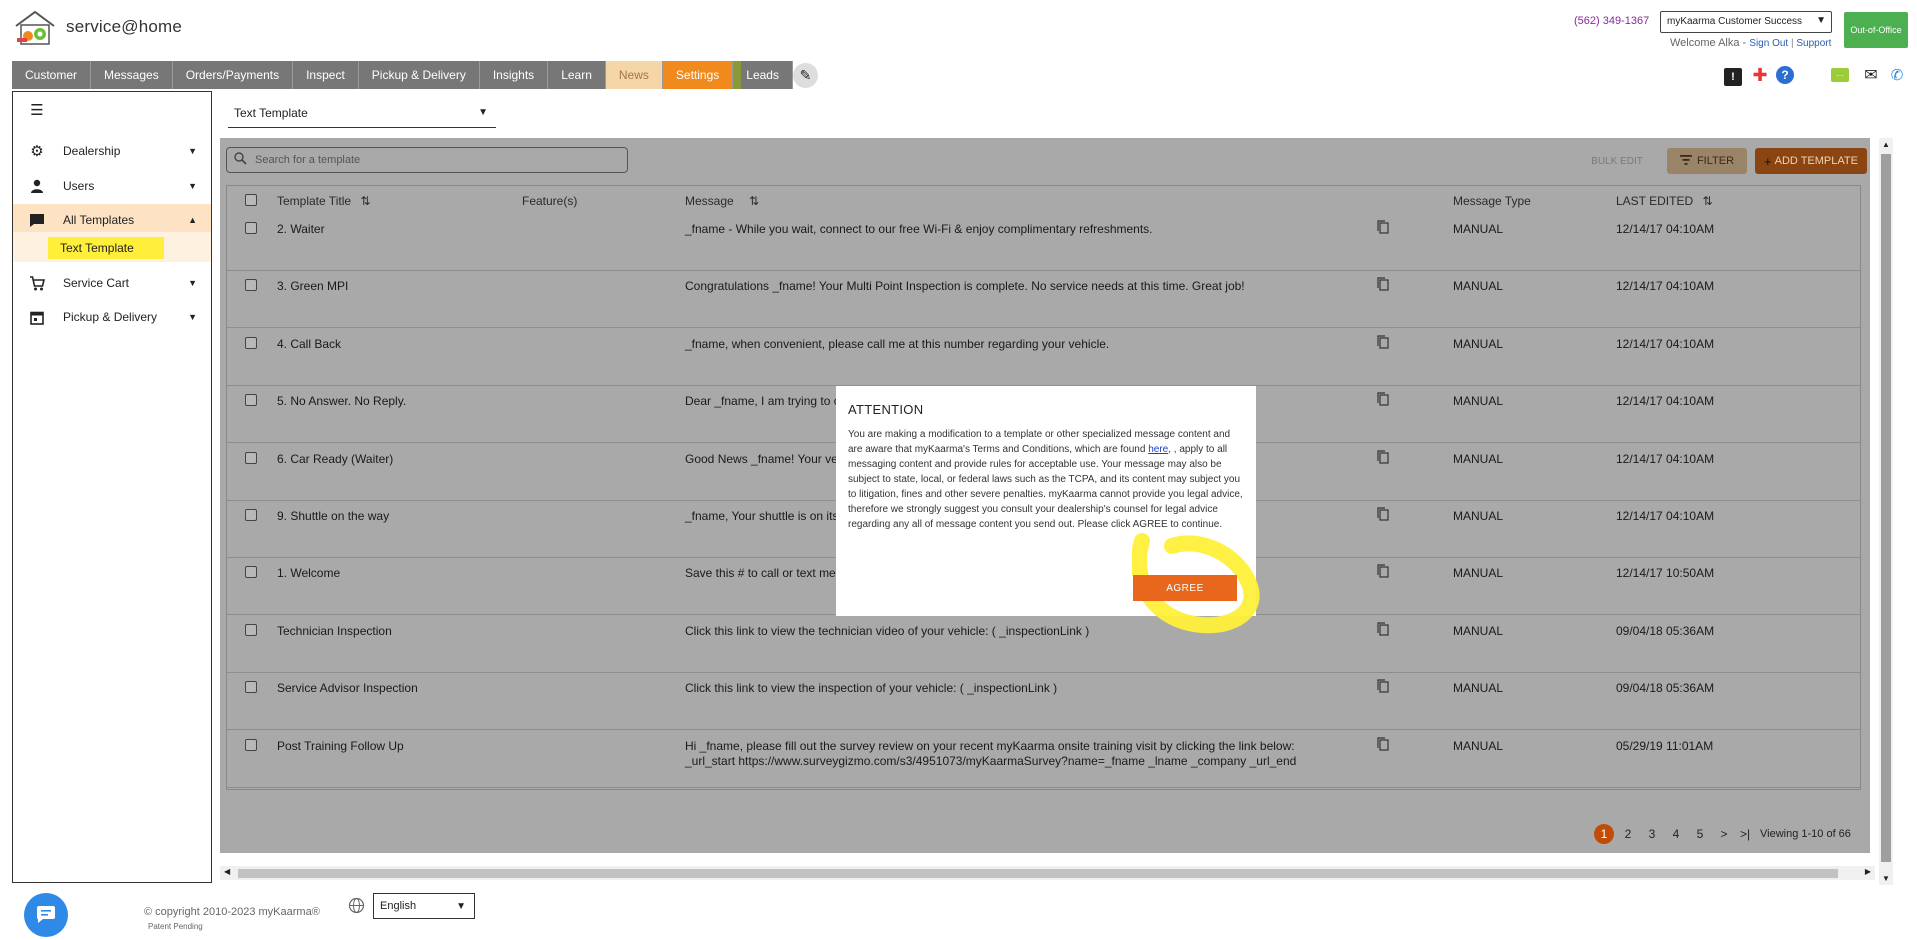 The image size is (1917, 940). What do you see at coordinates (233, 75) in the screenshot?
I see `tab-orders-payments: Orders/Payments` at bounding box center [233, 75].